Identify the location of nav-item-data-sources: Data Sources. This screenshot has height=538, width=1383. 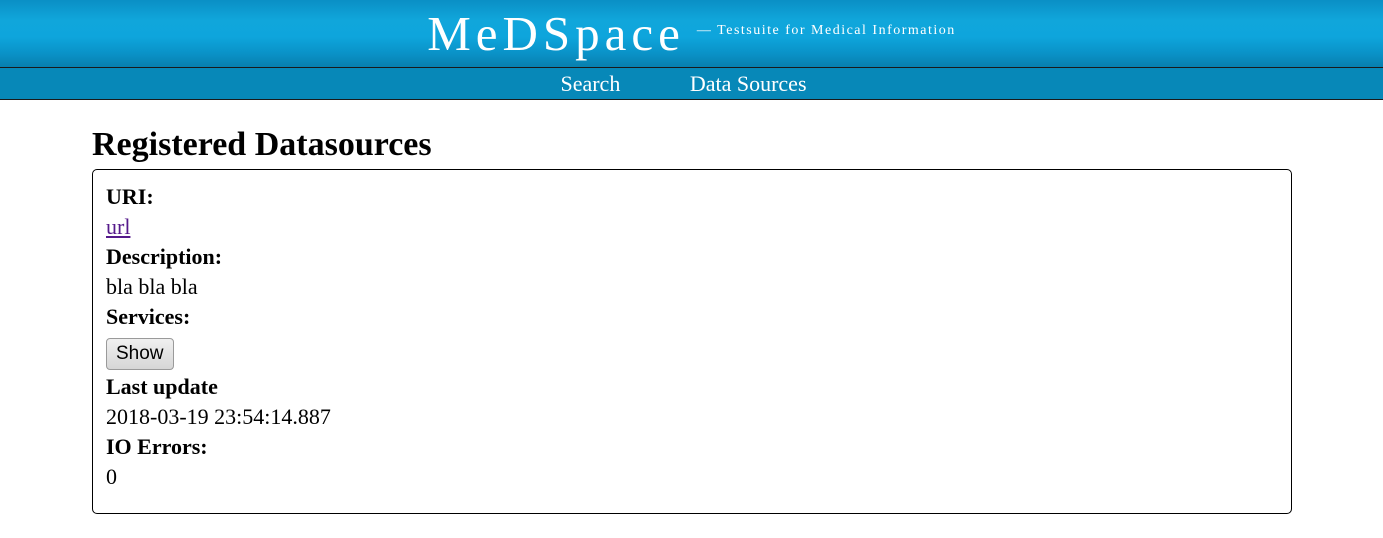
(748, 83).